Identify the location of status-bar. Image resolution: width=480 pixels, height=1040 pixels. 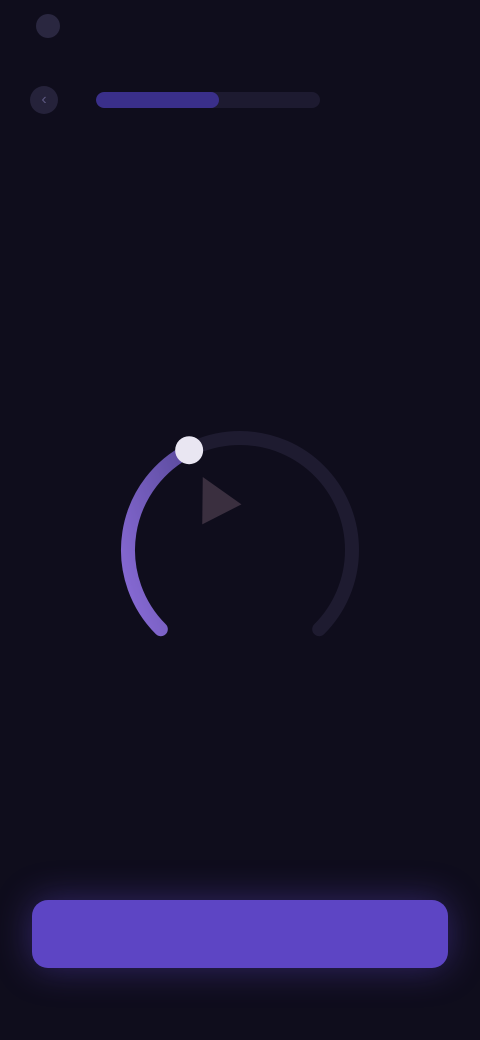
(240, 30).